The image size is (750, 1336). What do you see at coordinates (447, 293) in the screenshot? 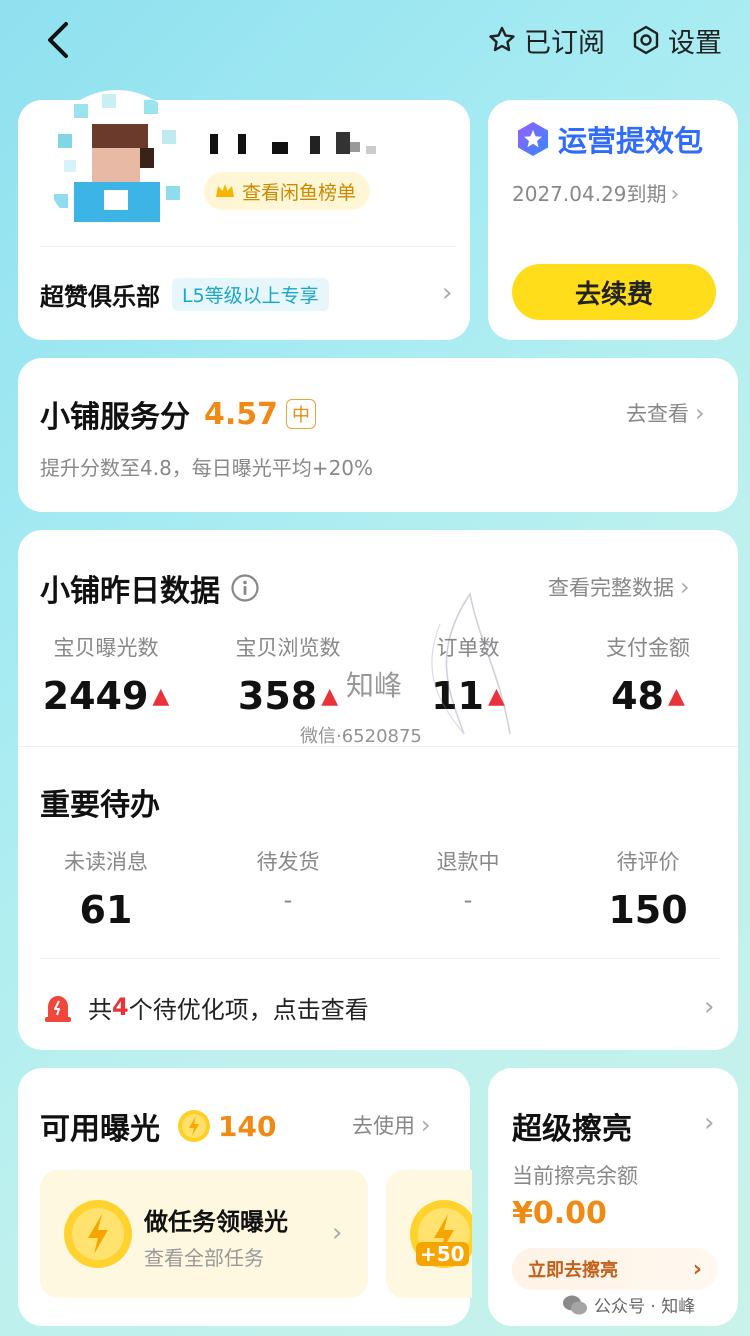
I see `club-chevron-icon: ›` at bounding box center [447, 293].